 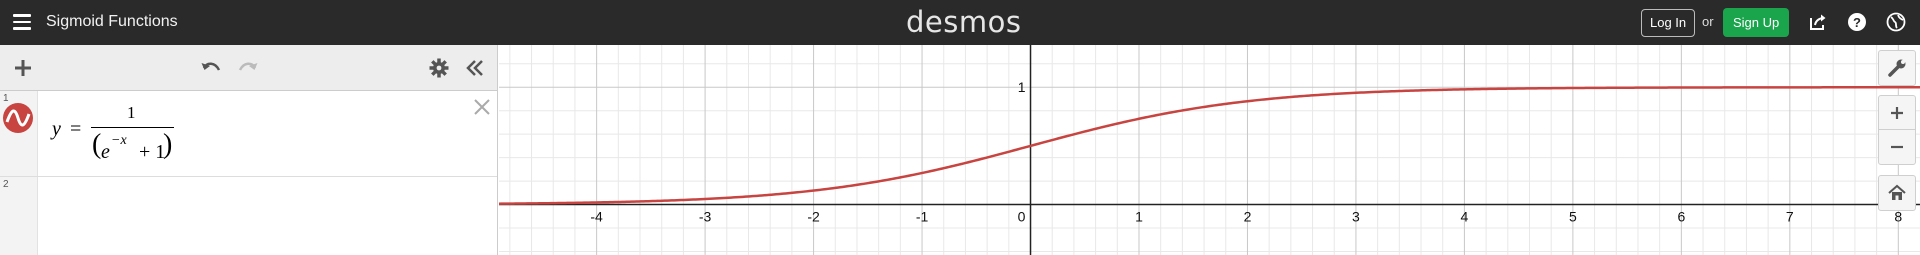 I want to click on redo-icon, so click(x=248, y=68).